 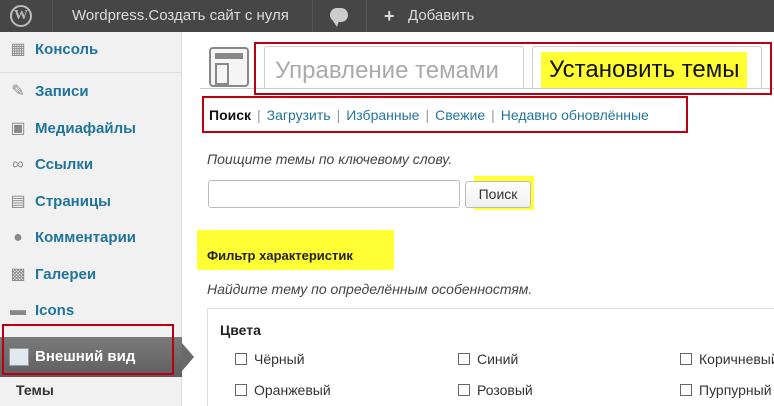 I want to click on filter-link-upload: Загрузить, so click(x=299, y=115).